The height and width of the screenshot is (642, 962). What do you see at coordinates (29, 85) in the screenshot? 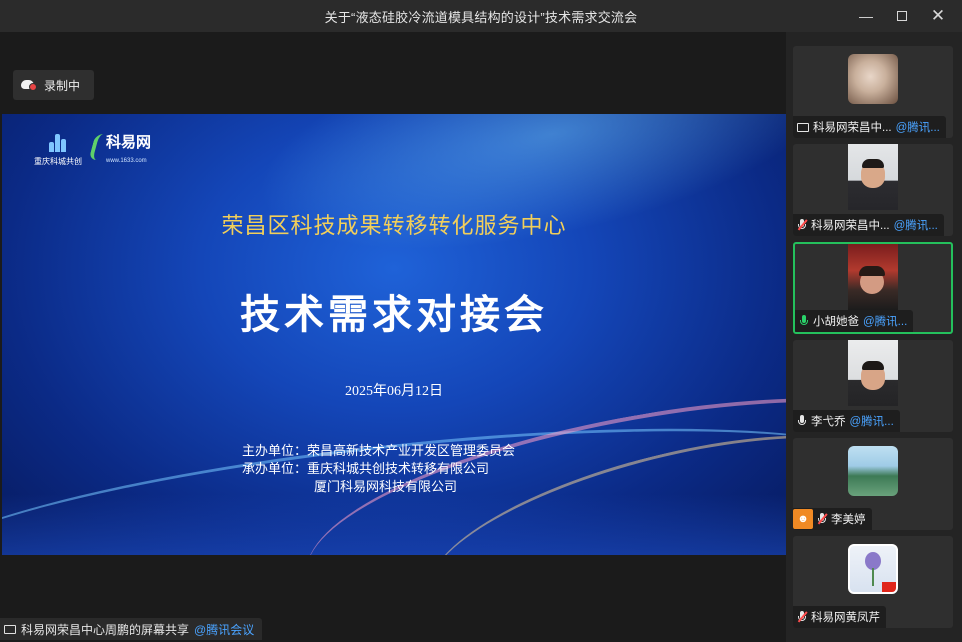
I see `cloud-record-icon` at bounding box center [29, 85].